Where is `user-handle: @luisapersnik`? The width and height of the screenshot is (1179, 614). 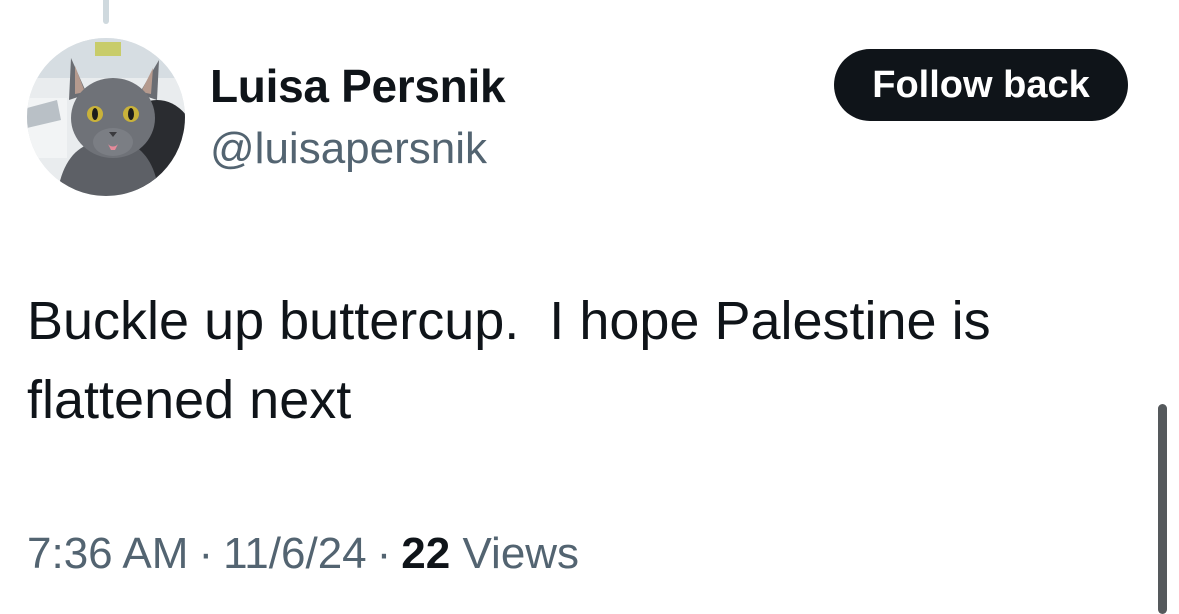 user-handle: @luisapersnik is located at coordinates (348, 149).